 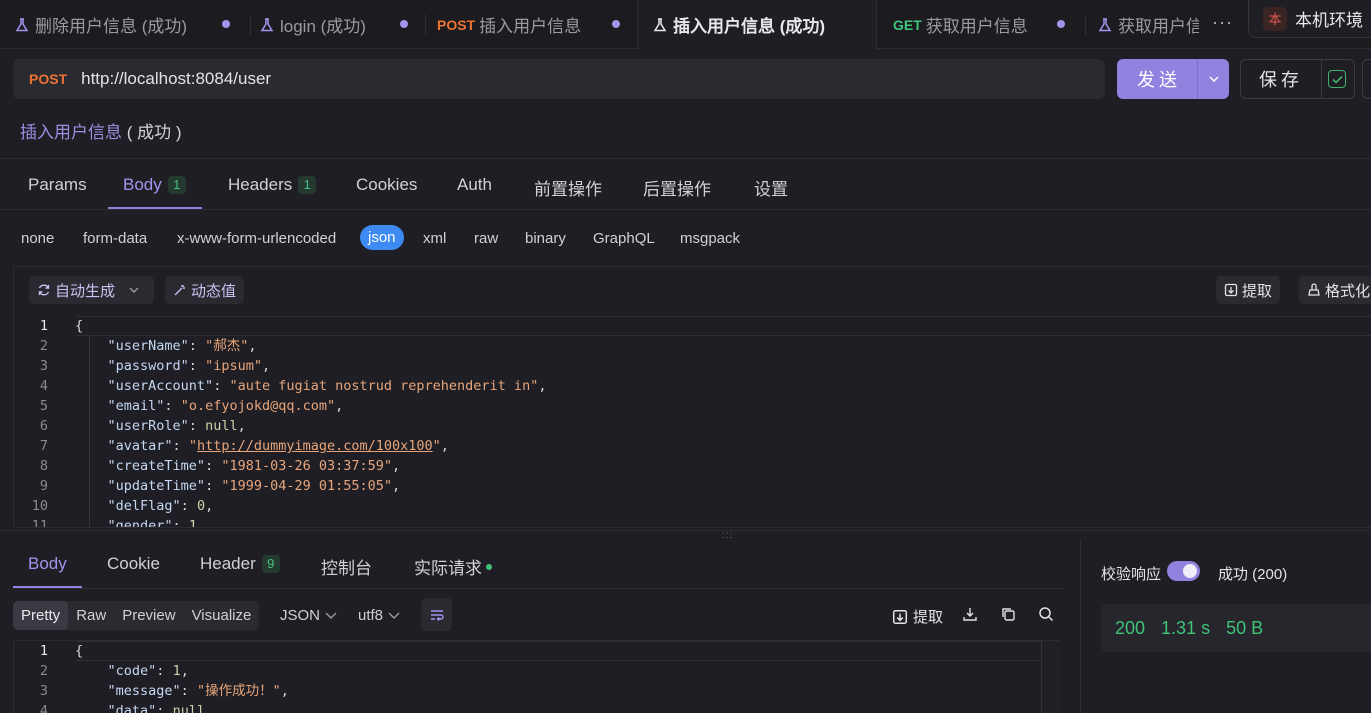 I want to click on auto-generate-button: 自动生成, so click(x=91, y=290).